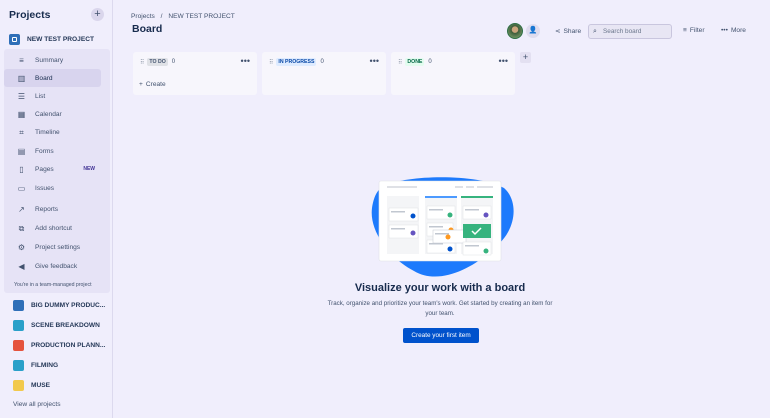 This screenshot has width=770, height=418. I want to click on breadcrumb-projects: Projects, so click(143, 16).